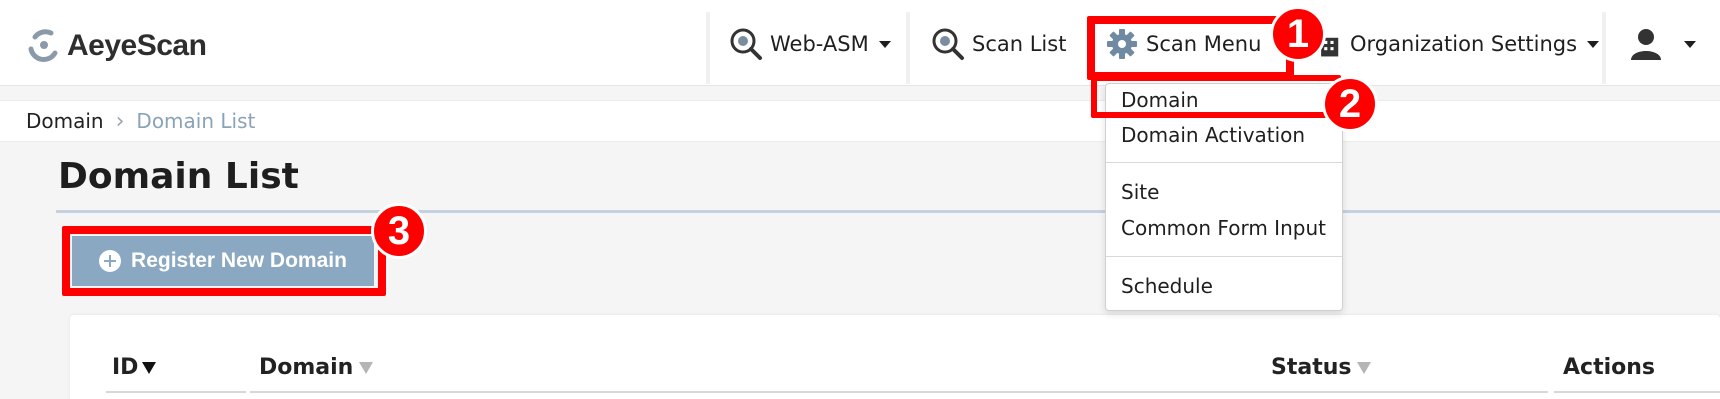 The width and height of the screenshot is (1720, 399). What do you see at coordinates (178, 176) in the screenshot?
I see `page-title: Domain List` at bounding box center [178, 176].